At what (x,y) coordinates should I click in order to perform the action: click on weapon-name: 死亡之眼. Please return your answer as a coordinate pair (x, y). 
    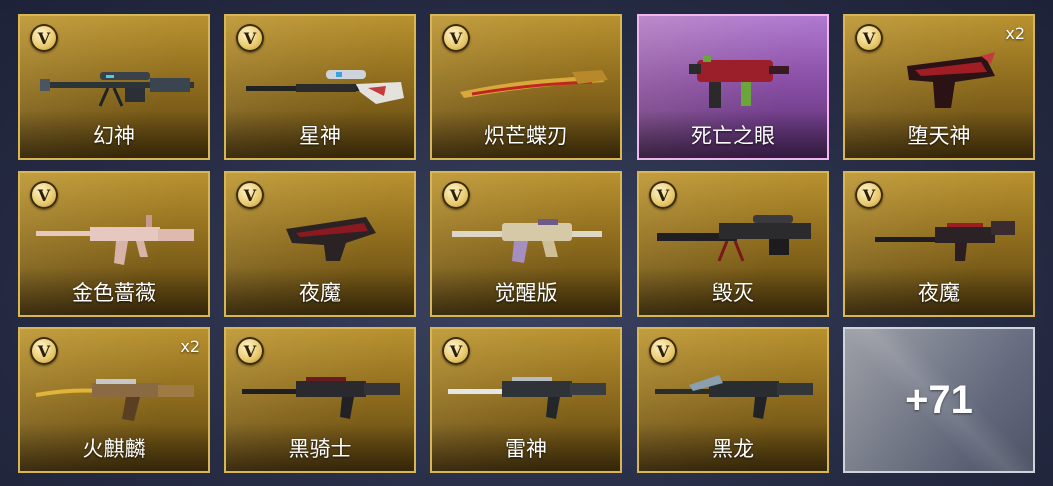
    Looking at the image, I should click on (733, 136).